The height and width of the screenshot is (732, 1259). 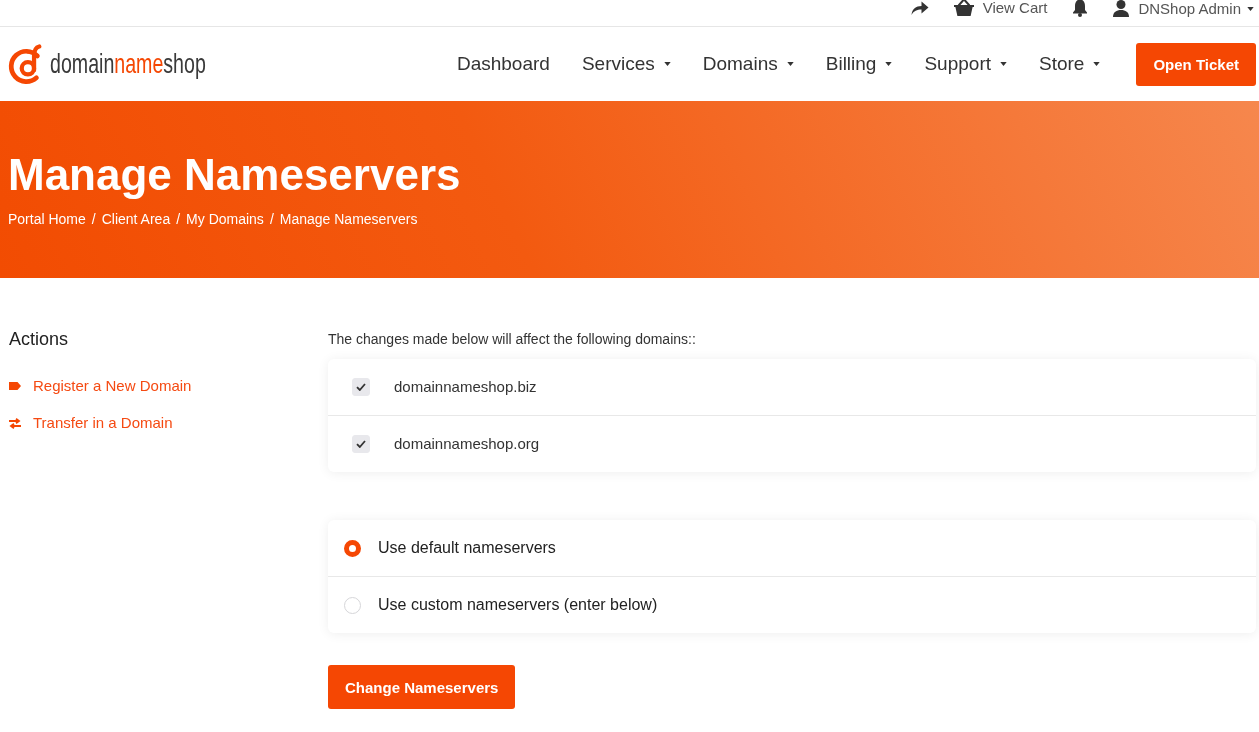 I want to click on open-ticket-button: Open Ticket, so click(x=1196, y=64).